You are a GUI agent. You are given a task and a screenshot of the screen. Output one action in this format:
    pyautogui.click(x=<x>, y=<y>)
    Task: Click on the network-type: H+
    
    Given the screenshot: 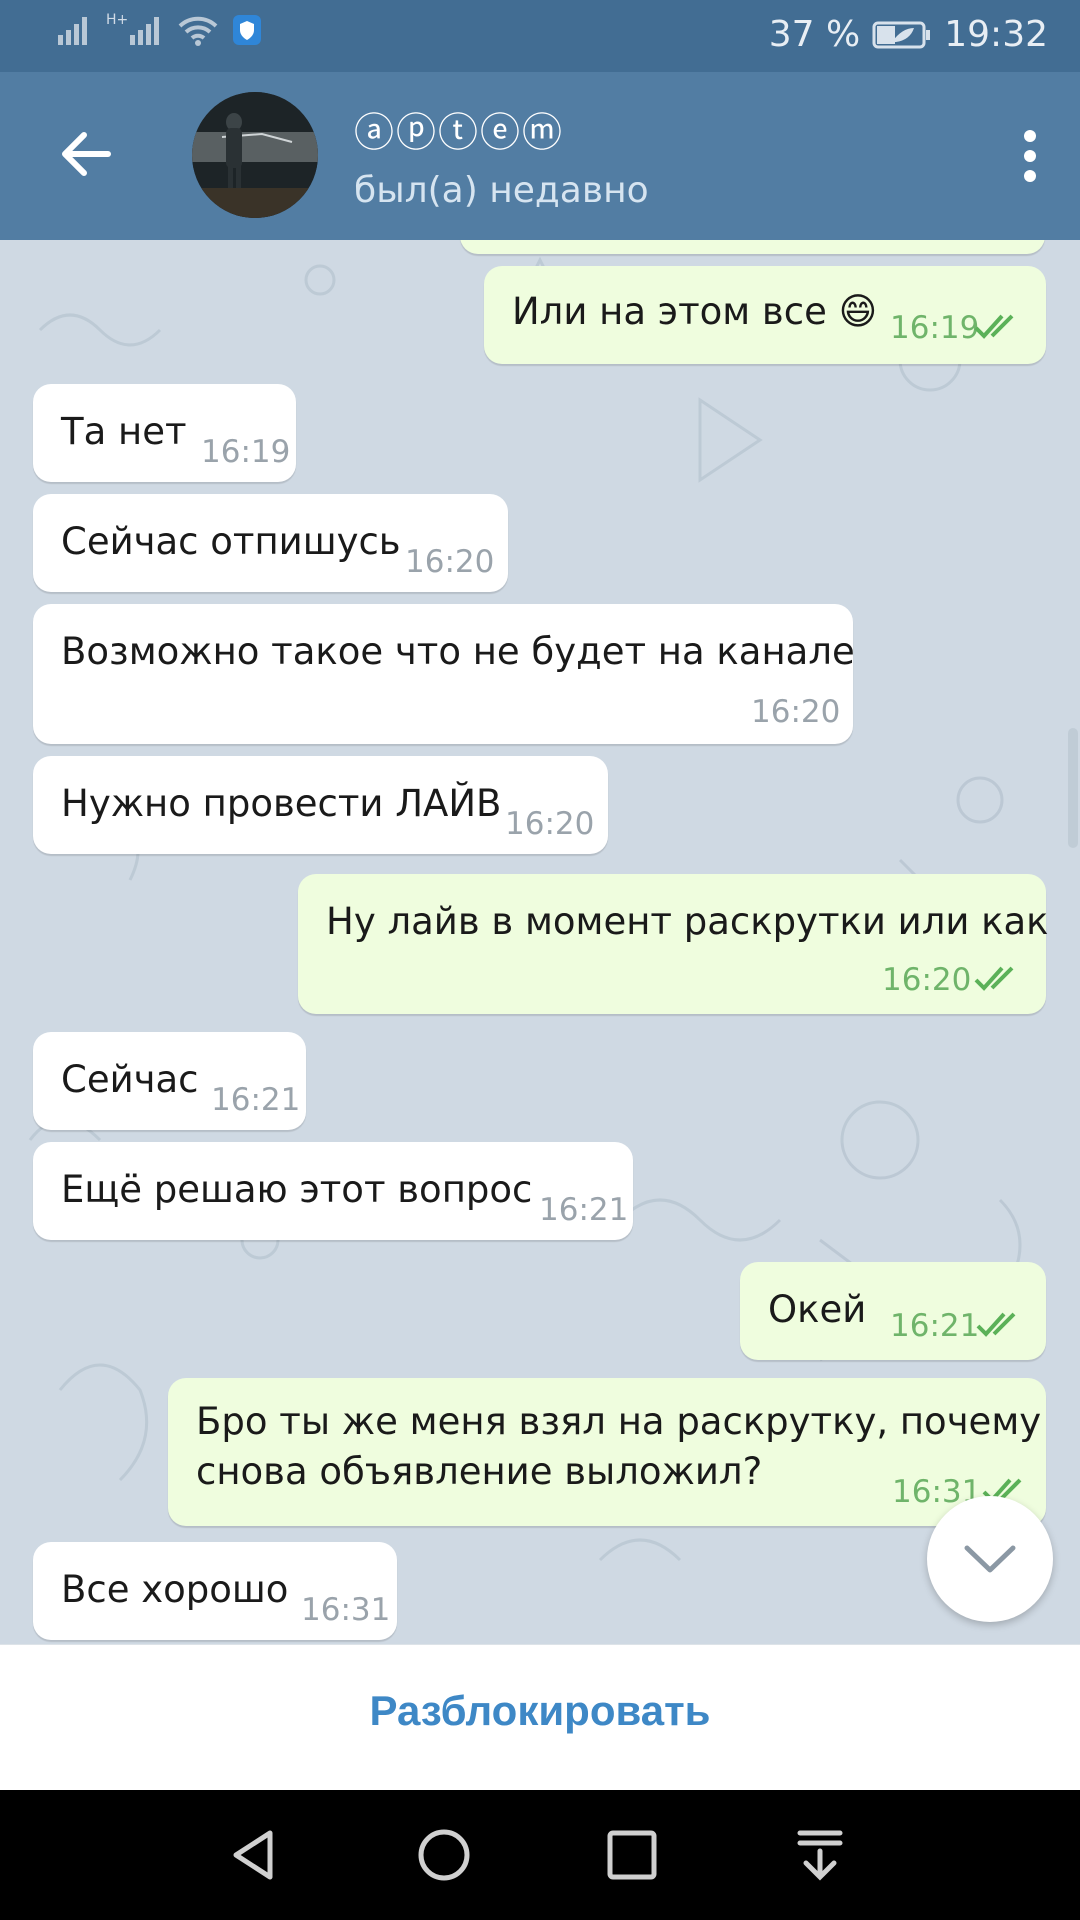 What is the action you would take?
    pyautogui.click(x=117, y=20)
    